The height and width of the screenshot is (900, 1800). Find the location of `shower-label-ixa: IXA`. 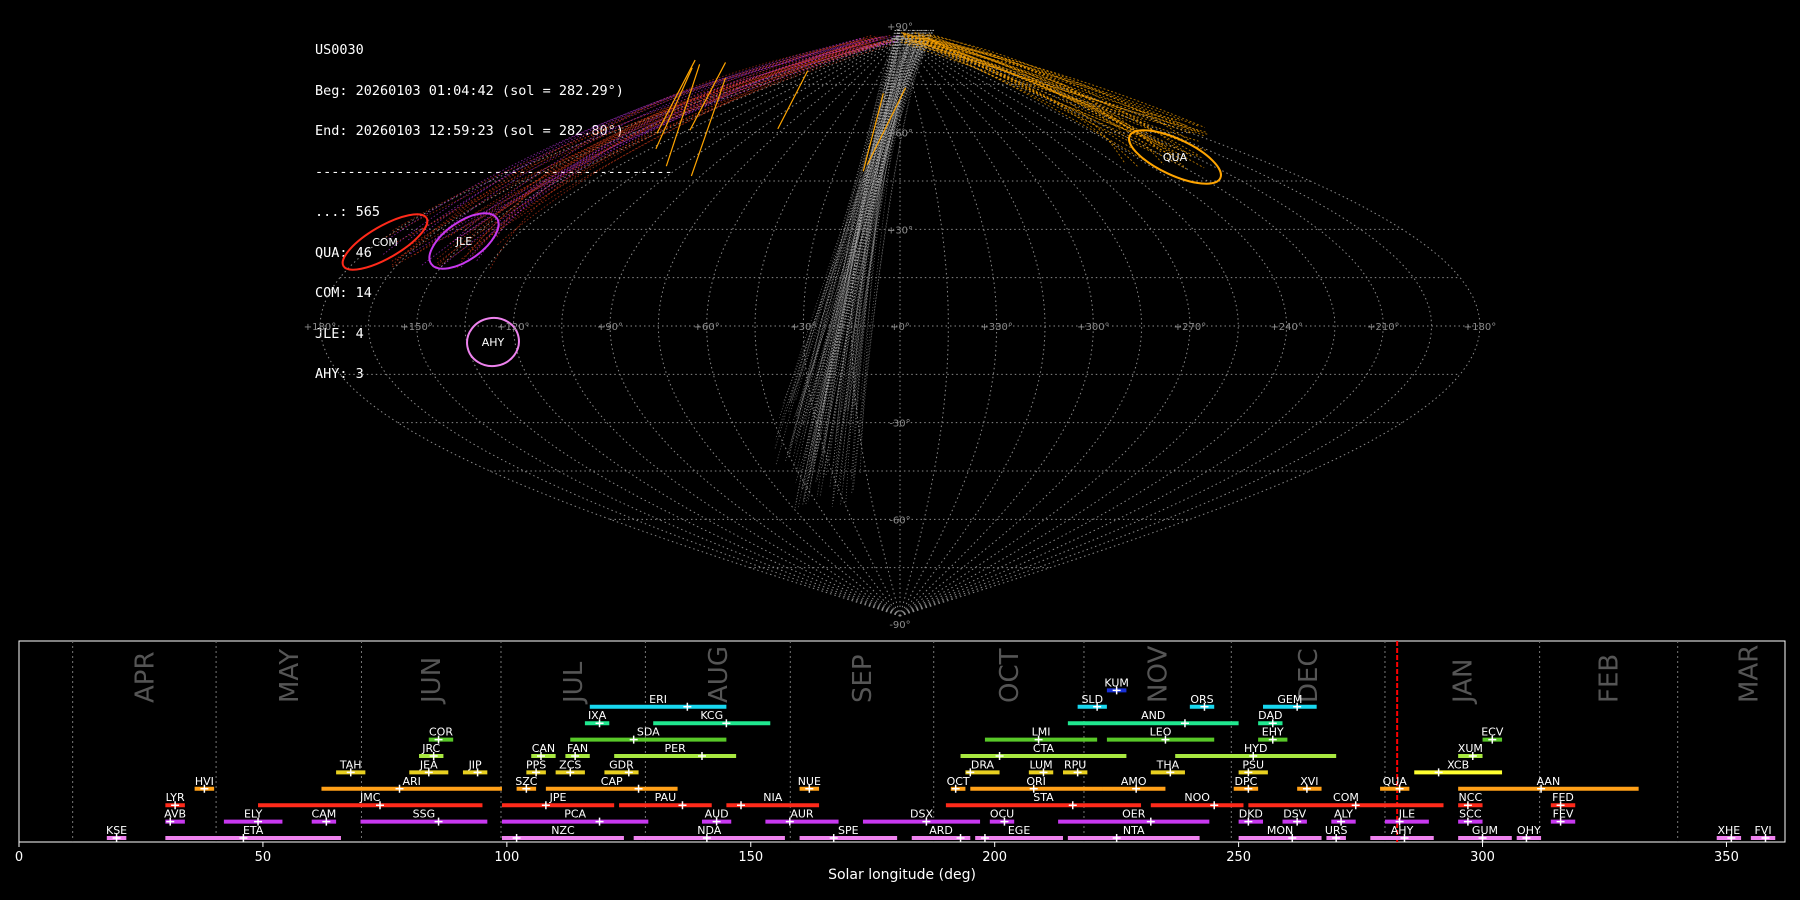

shower-label-ixa: IXA is located at coordinates (597, 715).